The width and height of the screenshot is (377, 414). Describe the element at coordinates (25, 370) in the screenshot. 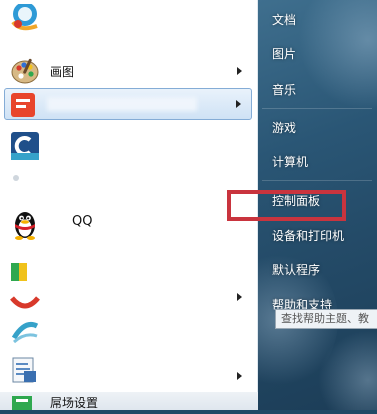

I see `document-app-icon` at that location.